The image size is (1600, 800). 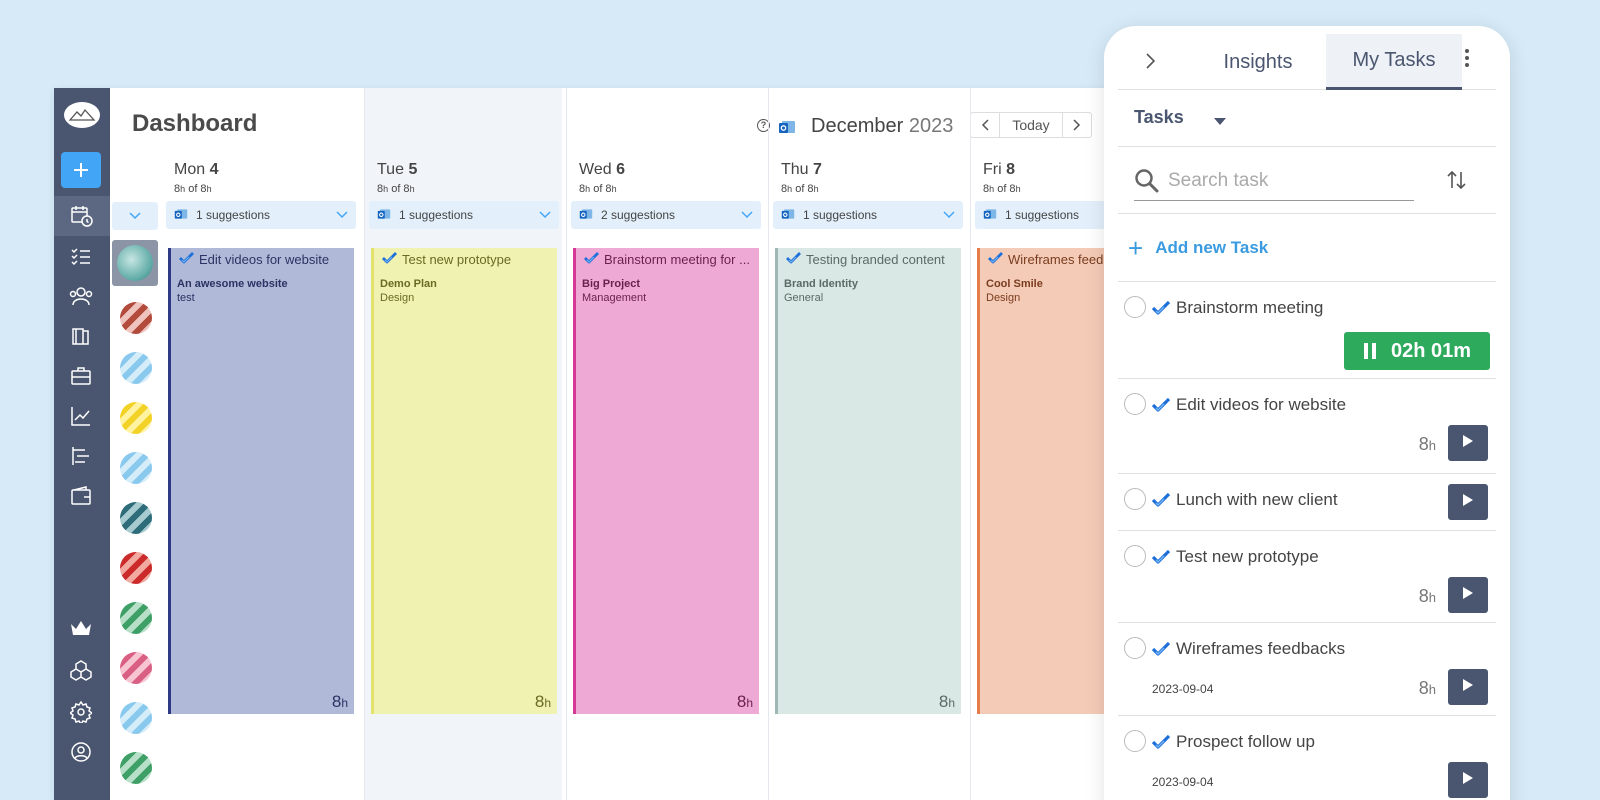 What do you see at coordinates (264, 259) in the screenshot?
I see `task-card-title: Edit videos for website` at bounding box center [264, 259].